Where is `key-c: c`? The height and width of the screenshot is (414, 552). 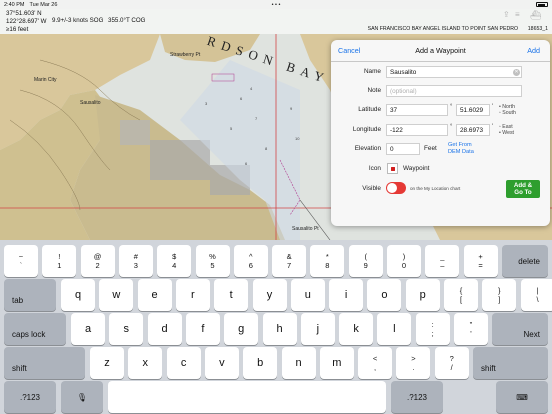 key-c: c is located at coordinates (183, 363).